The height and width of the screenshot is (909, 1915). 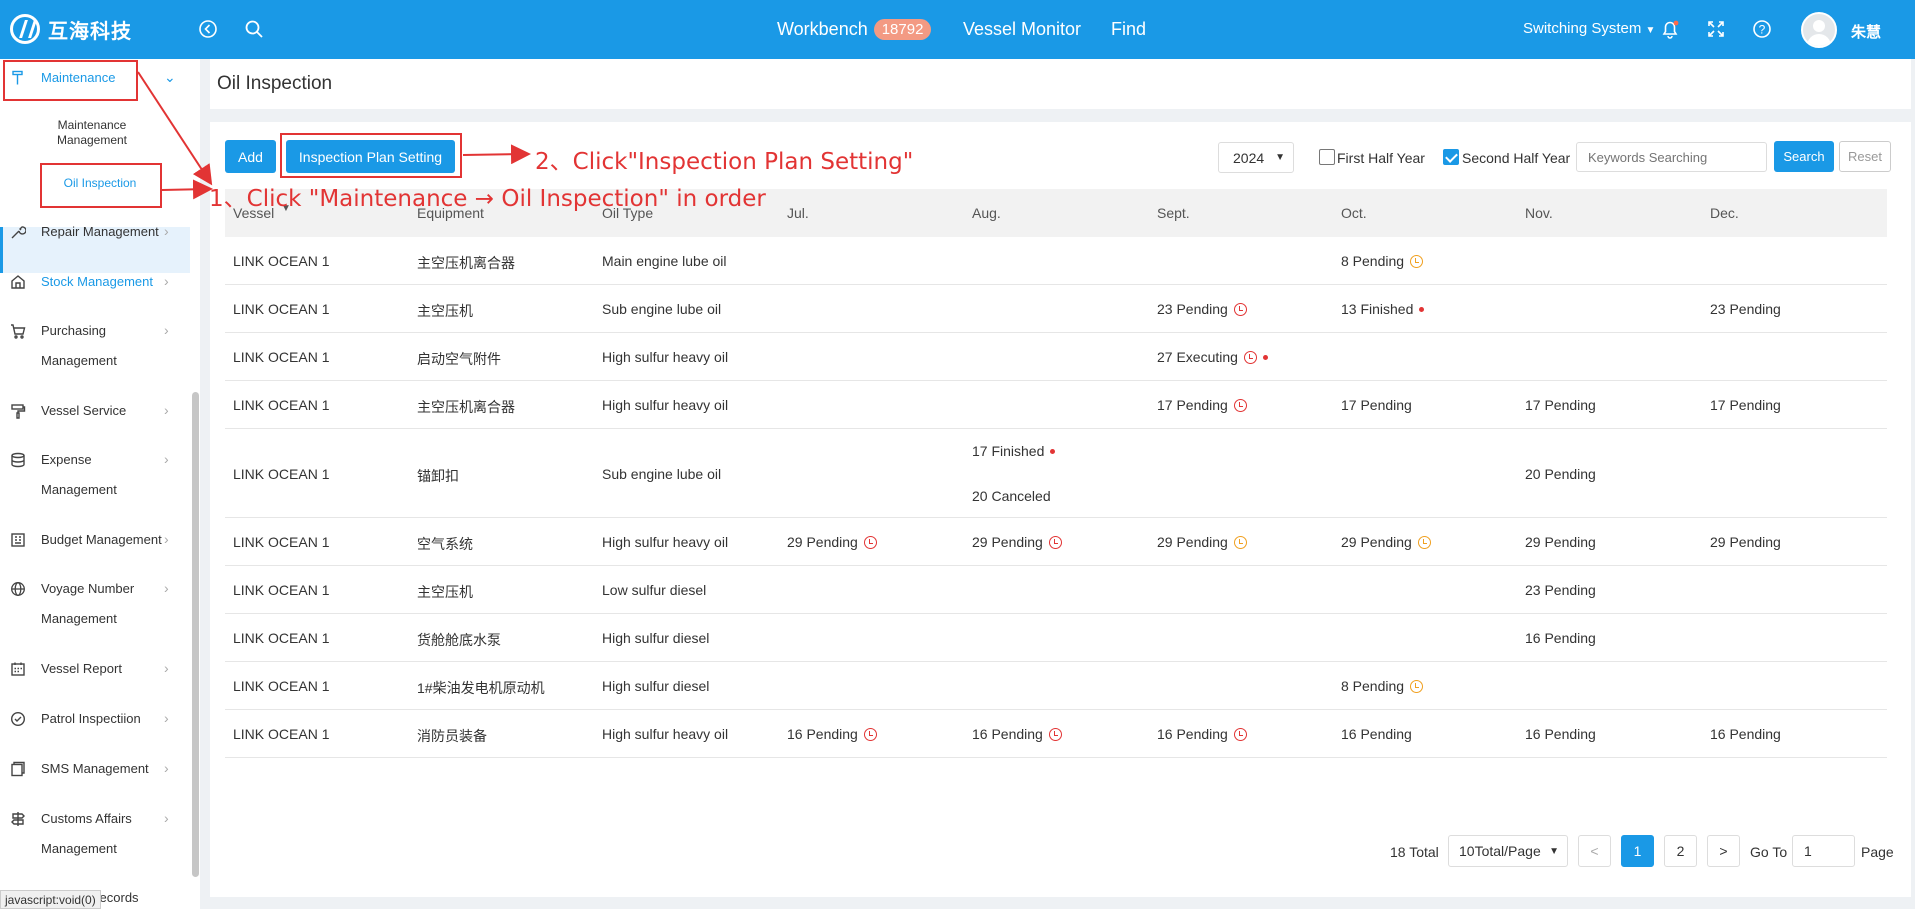 What do you see at coordinates (1022, 29) in the screenshot?
I see `nav-vessel-monitor: Vessel Monitor` at bounding box center [1022, 29].